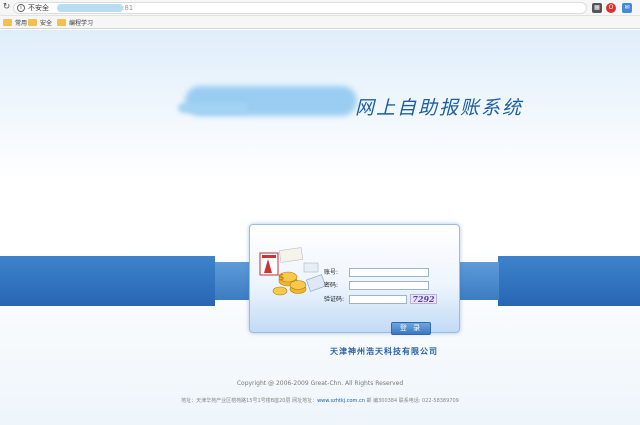 This screenshot has height=425, width=640. What do you see at coordinates (38, 8) in the screenshot?
I see `security-warning: 不安全` at bounding box center [38, 8].